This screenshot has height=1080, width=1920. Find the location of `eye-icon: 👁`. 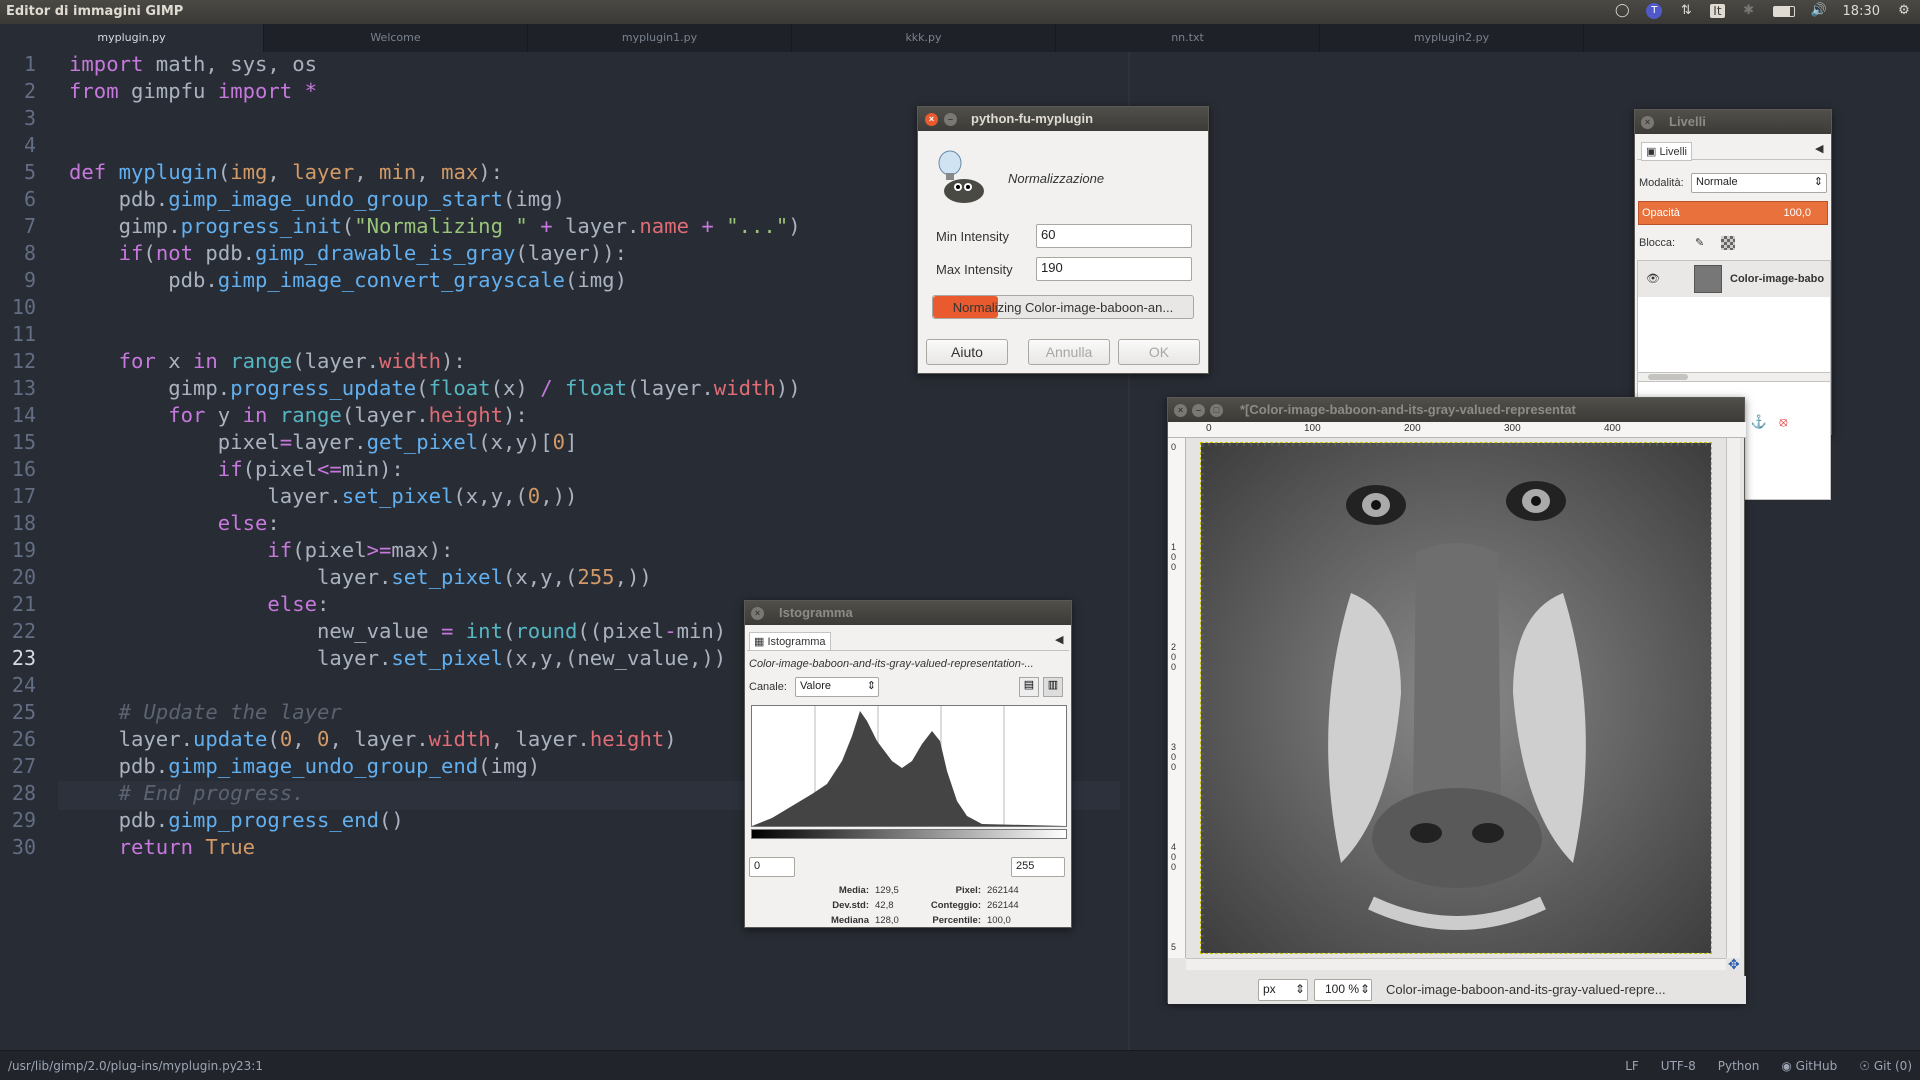

eye-icon: 👁 is located at coordinates (1653, 278).